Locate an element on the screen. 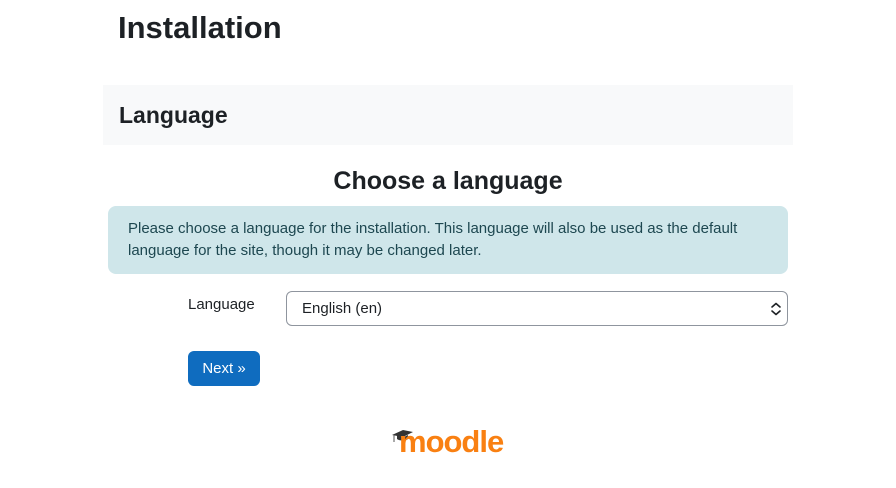 The image size is (896, 488). section-header: Language is located at coordinates (448, 115).